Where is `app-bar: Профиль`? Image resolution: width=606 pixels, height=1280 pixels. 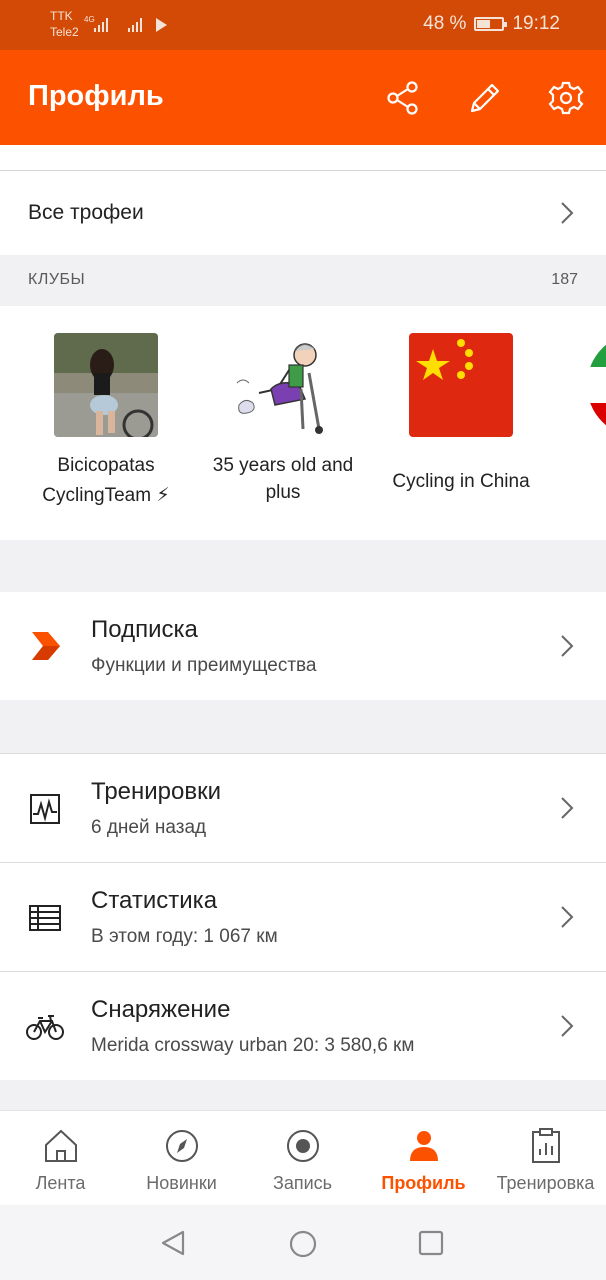 app-bar: Профиль is located at coordinates (303, 97).